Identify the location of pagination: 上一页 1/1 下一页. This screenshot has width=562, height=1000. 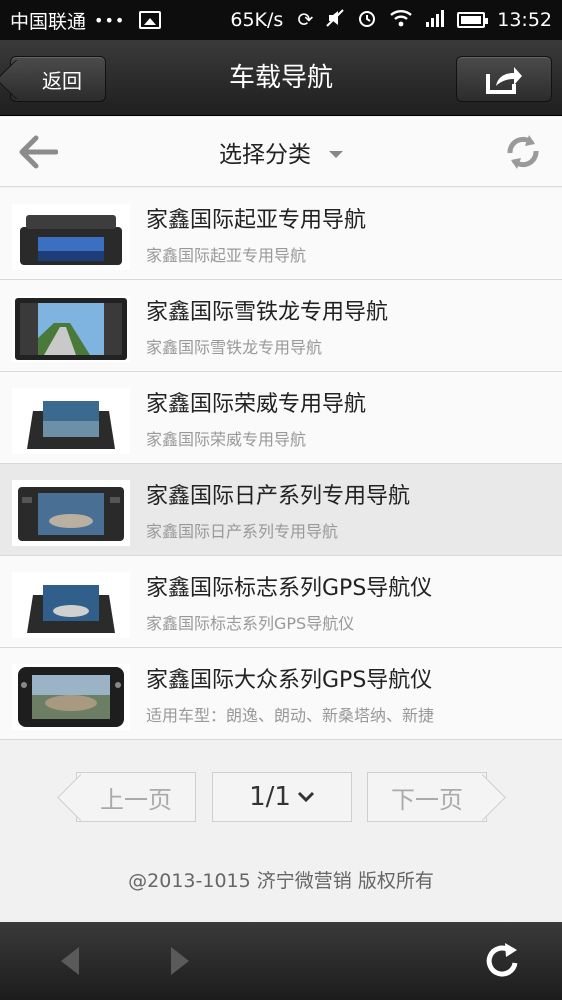
(281, 798).